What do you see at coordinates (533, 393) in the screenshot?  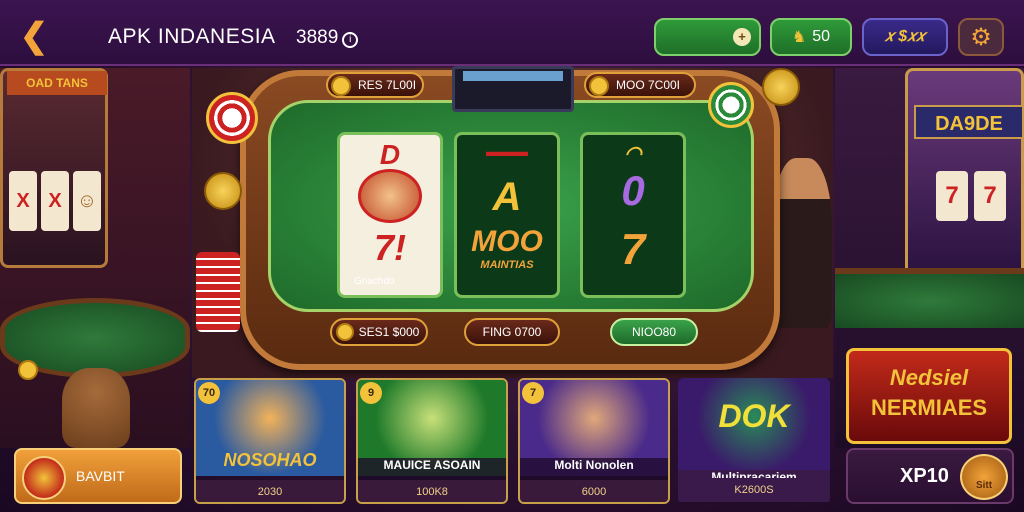 I see `game-card-number: 7` at bounding box center [533, 393].